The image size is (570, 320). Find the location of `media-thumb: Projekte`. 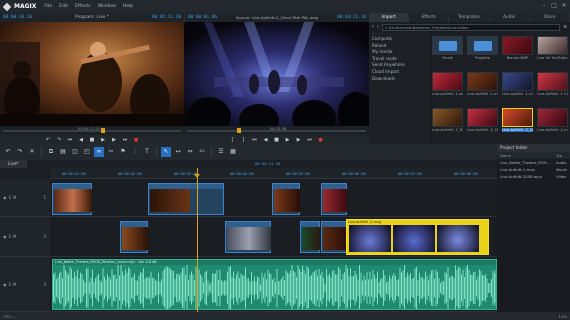

media-thumb: Projekte is located at coordinates (482, 51).